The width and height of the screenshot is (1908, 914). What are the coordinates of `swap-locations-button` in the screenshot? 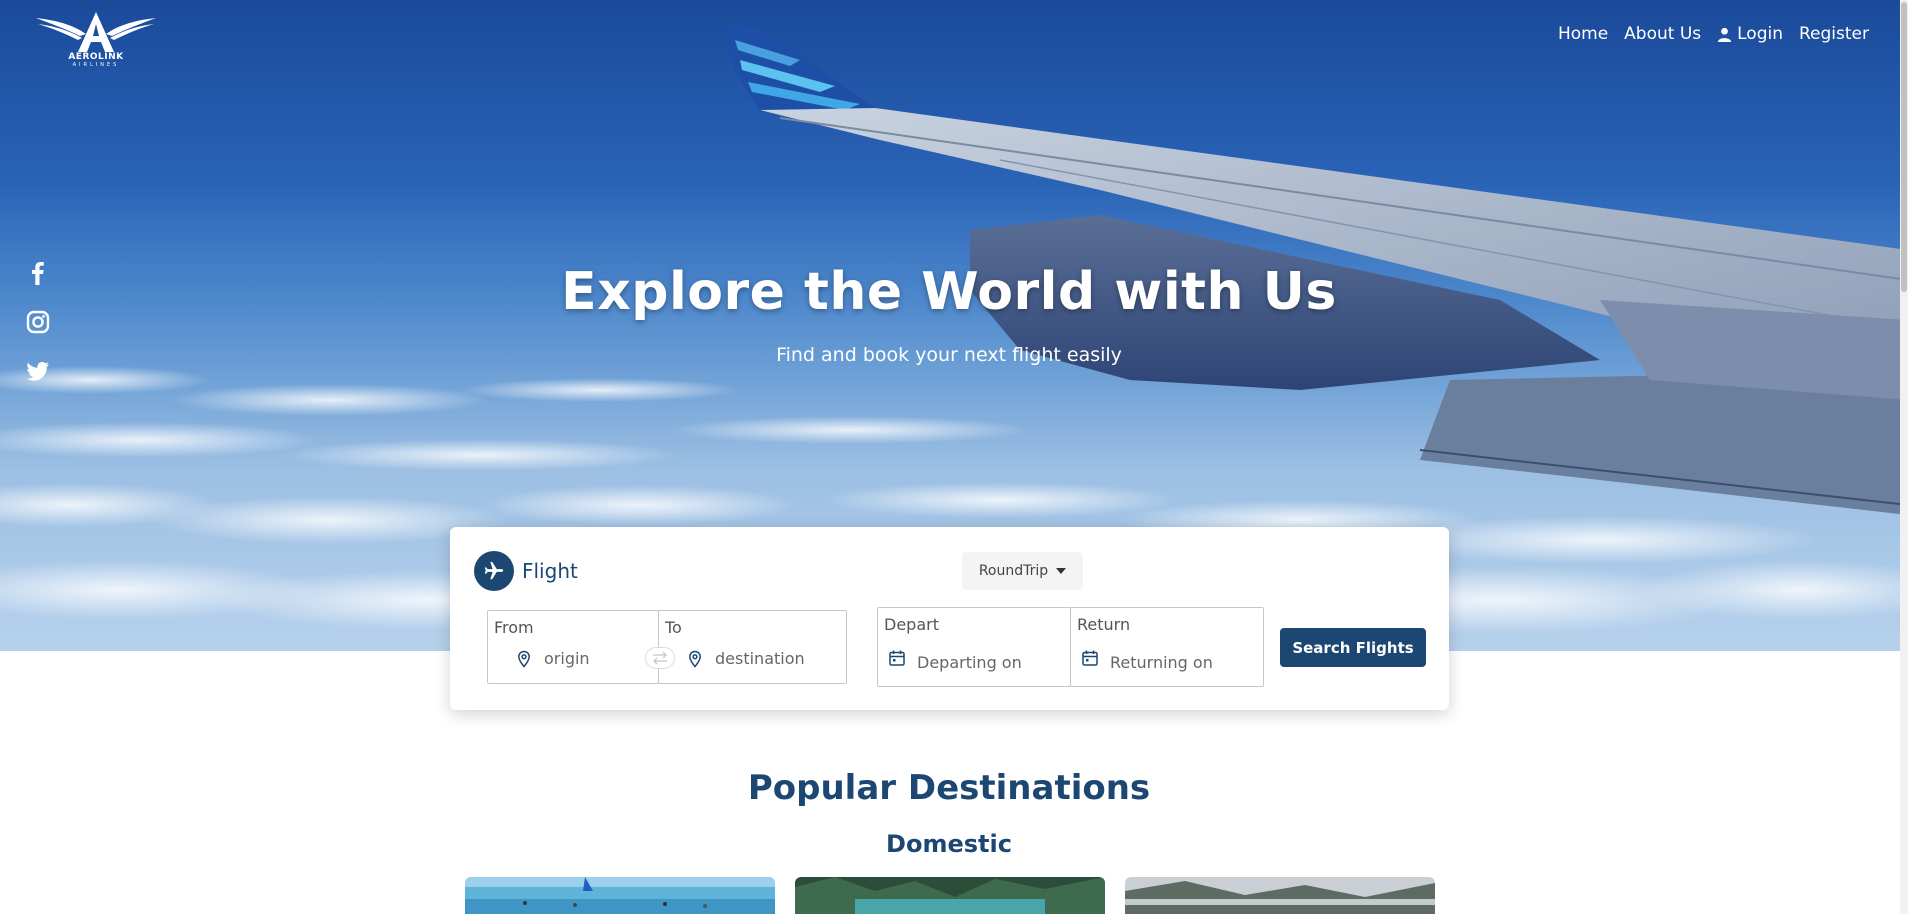 It's located at (660, 658).